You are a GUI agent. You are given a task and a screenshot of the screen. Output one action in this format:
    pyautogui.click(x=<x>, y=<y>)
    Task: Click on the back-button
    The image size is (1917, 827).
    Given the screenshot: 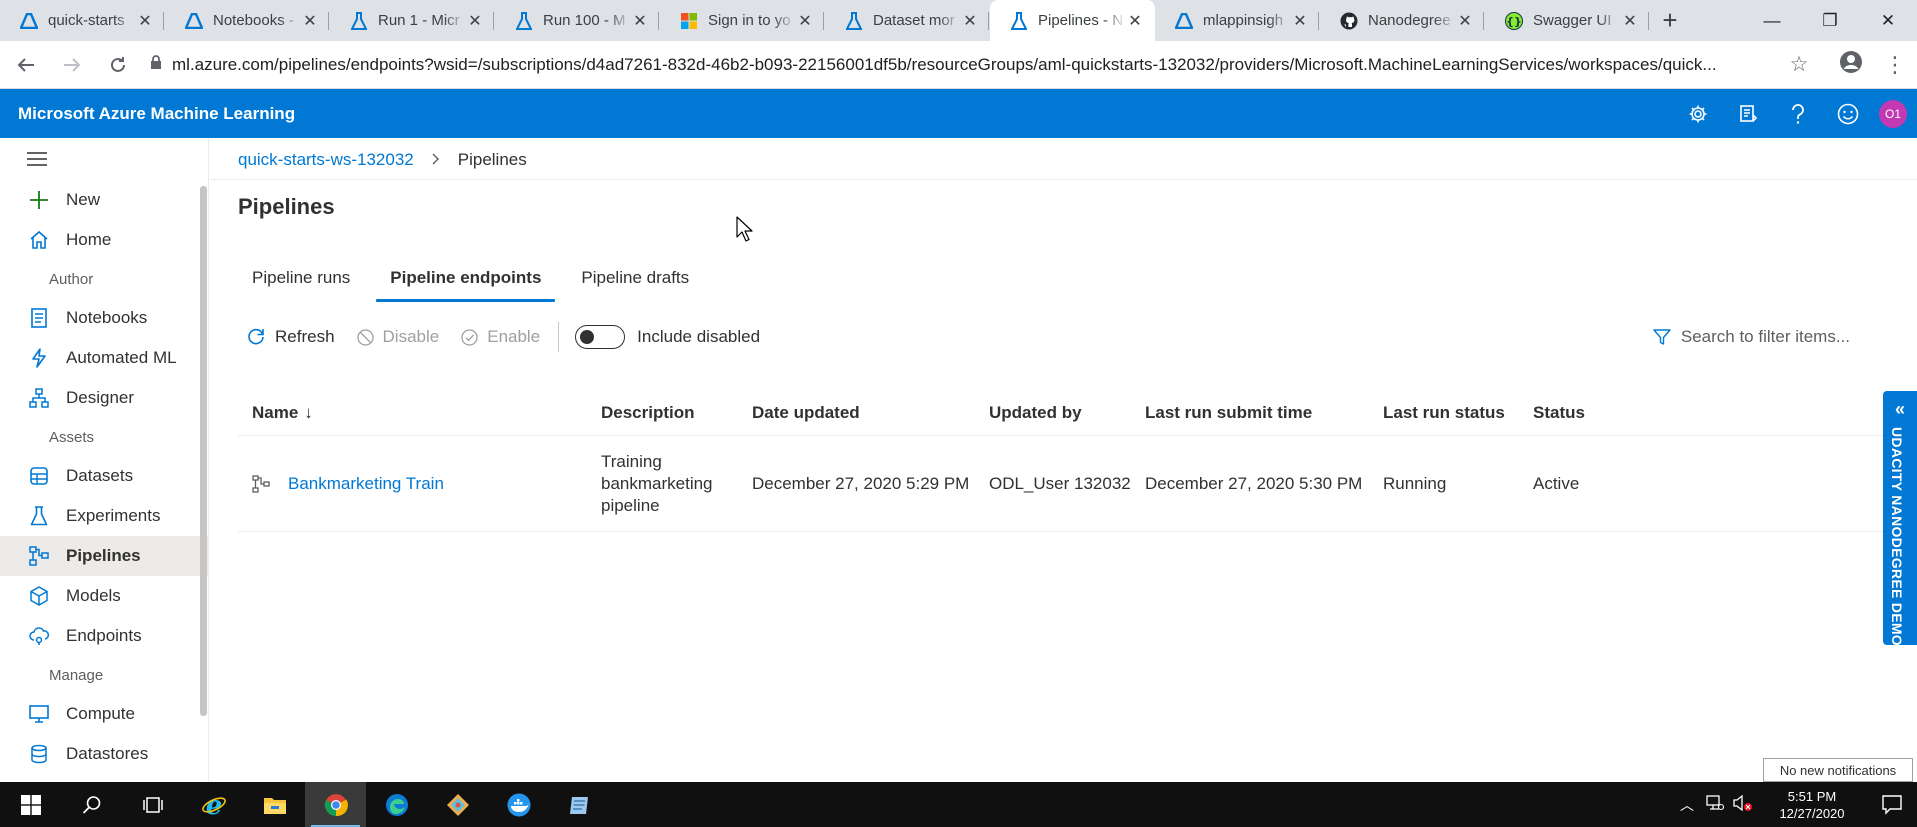 What is the action you would take?
    pyautogui.click(x=26, y=65)
    